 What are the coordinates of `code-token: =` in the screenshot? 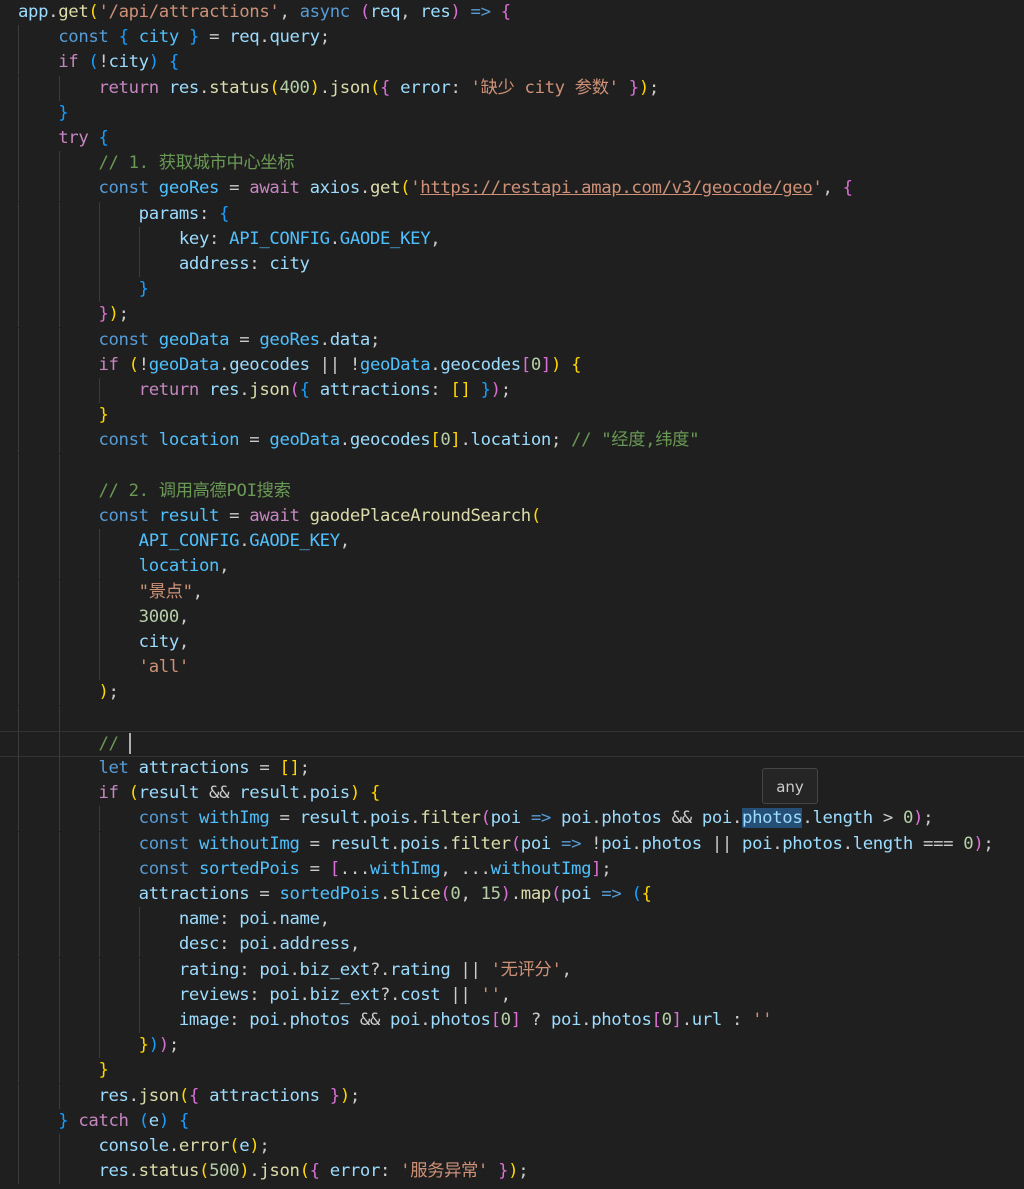 It's located at (264, 894).